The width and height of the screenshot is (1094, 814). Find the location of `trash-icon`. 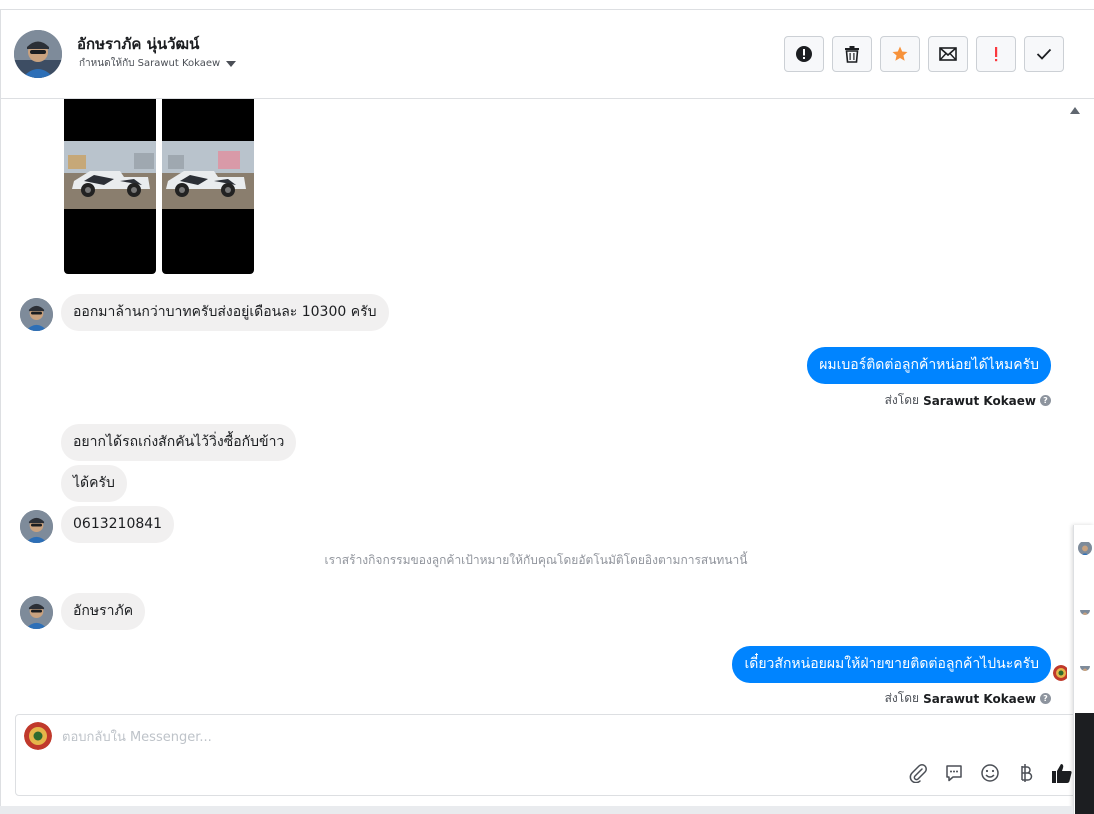

trash-icon is located at coordinates (852, 54).